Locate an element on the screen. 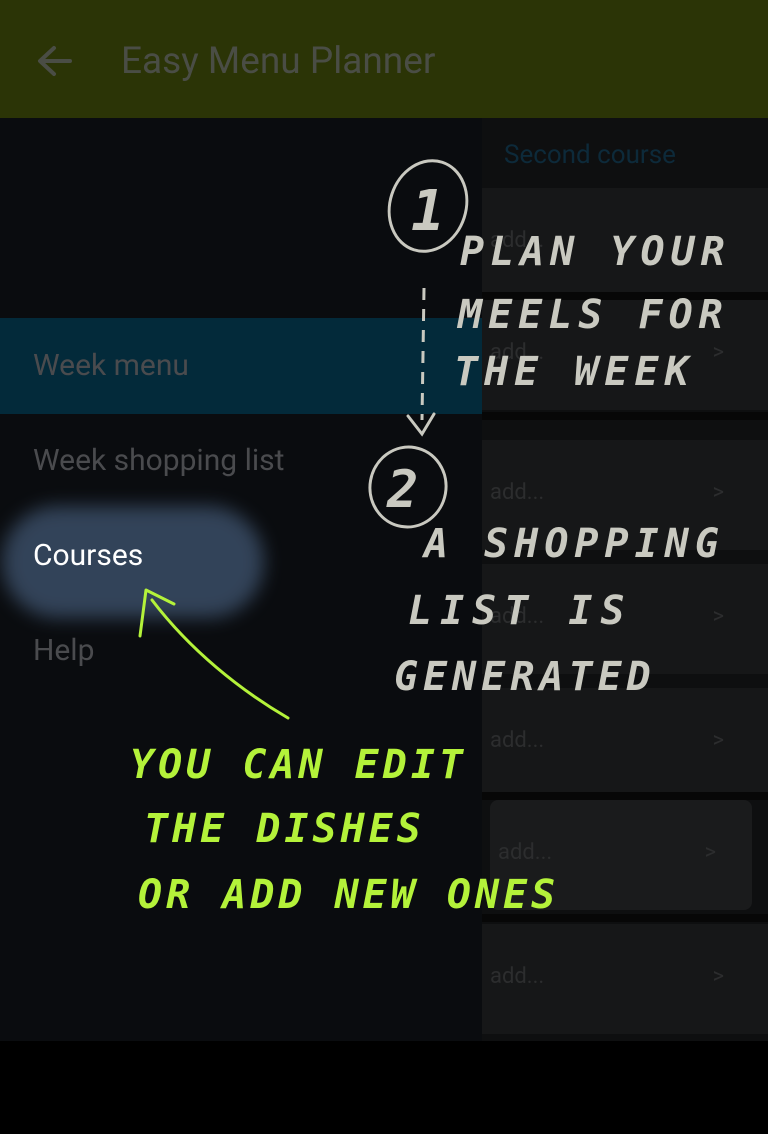 This screenshot has height=1134, width=768. drawer-item-label: Week menu is located at coordinates (111, 365).